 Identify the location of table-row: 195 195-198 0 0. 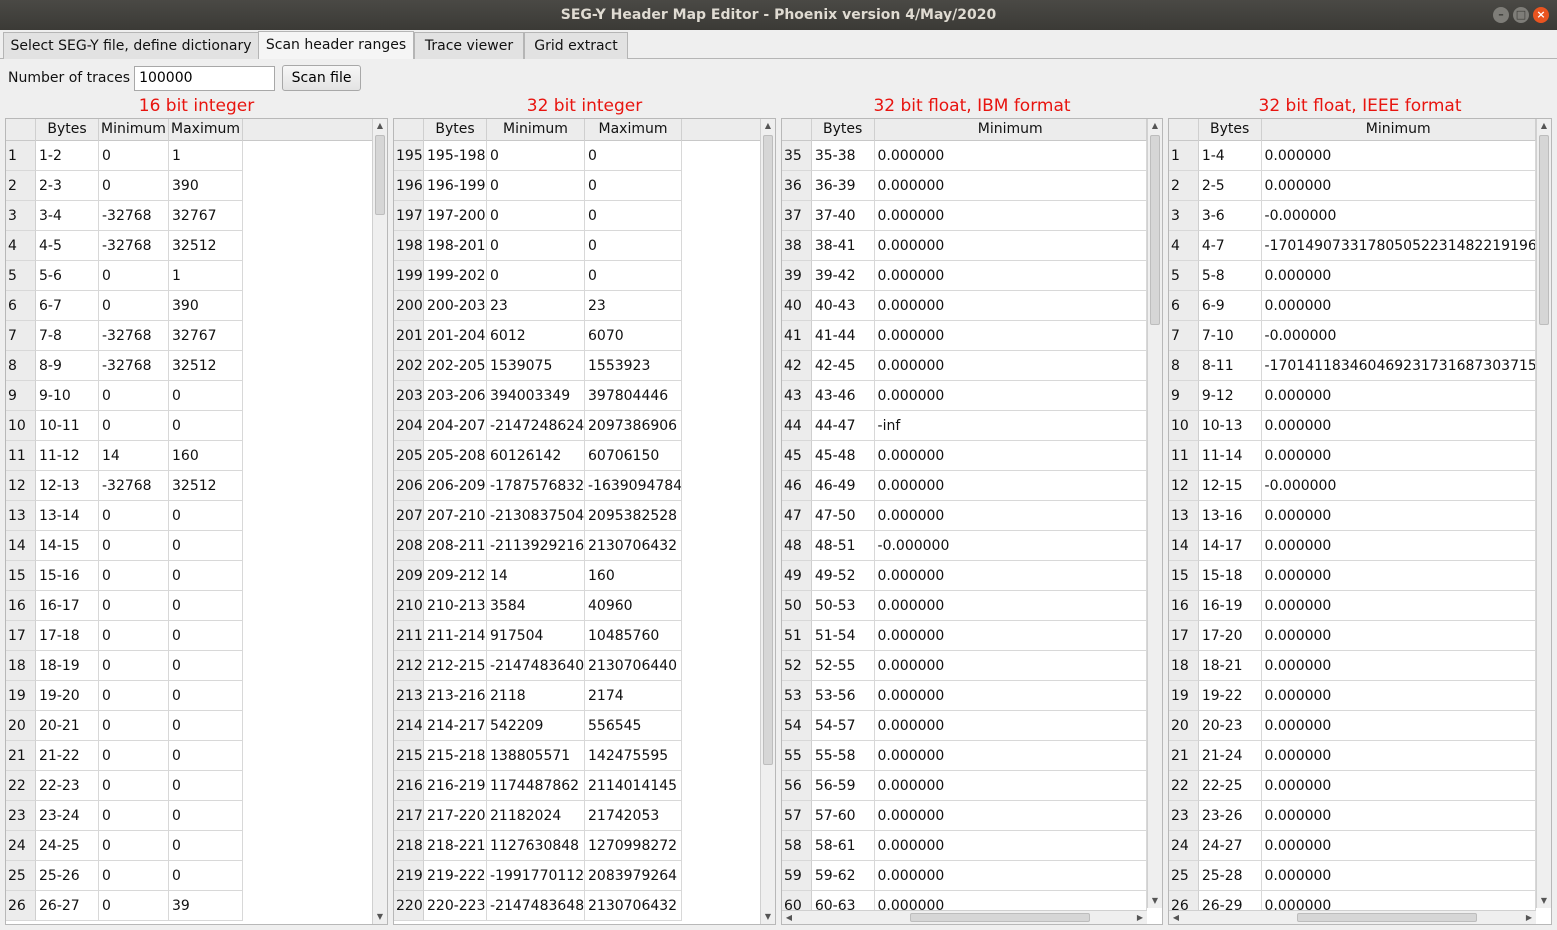
(577, 156).